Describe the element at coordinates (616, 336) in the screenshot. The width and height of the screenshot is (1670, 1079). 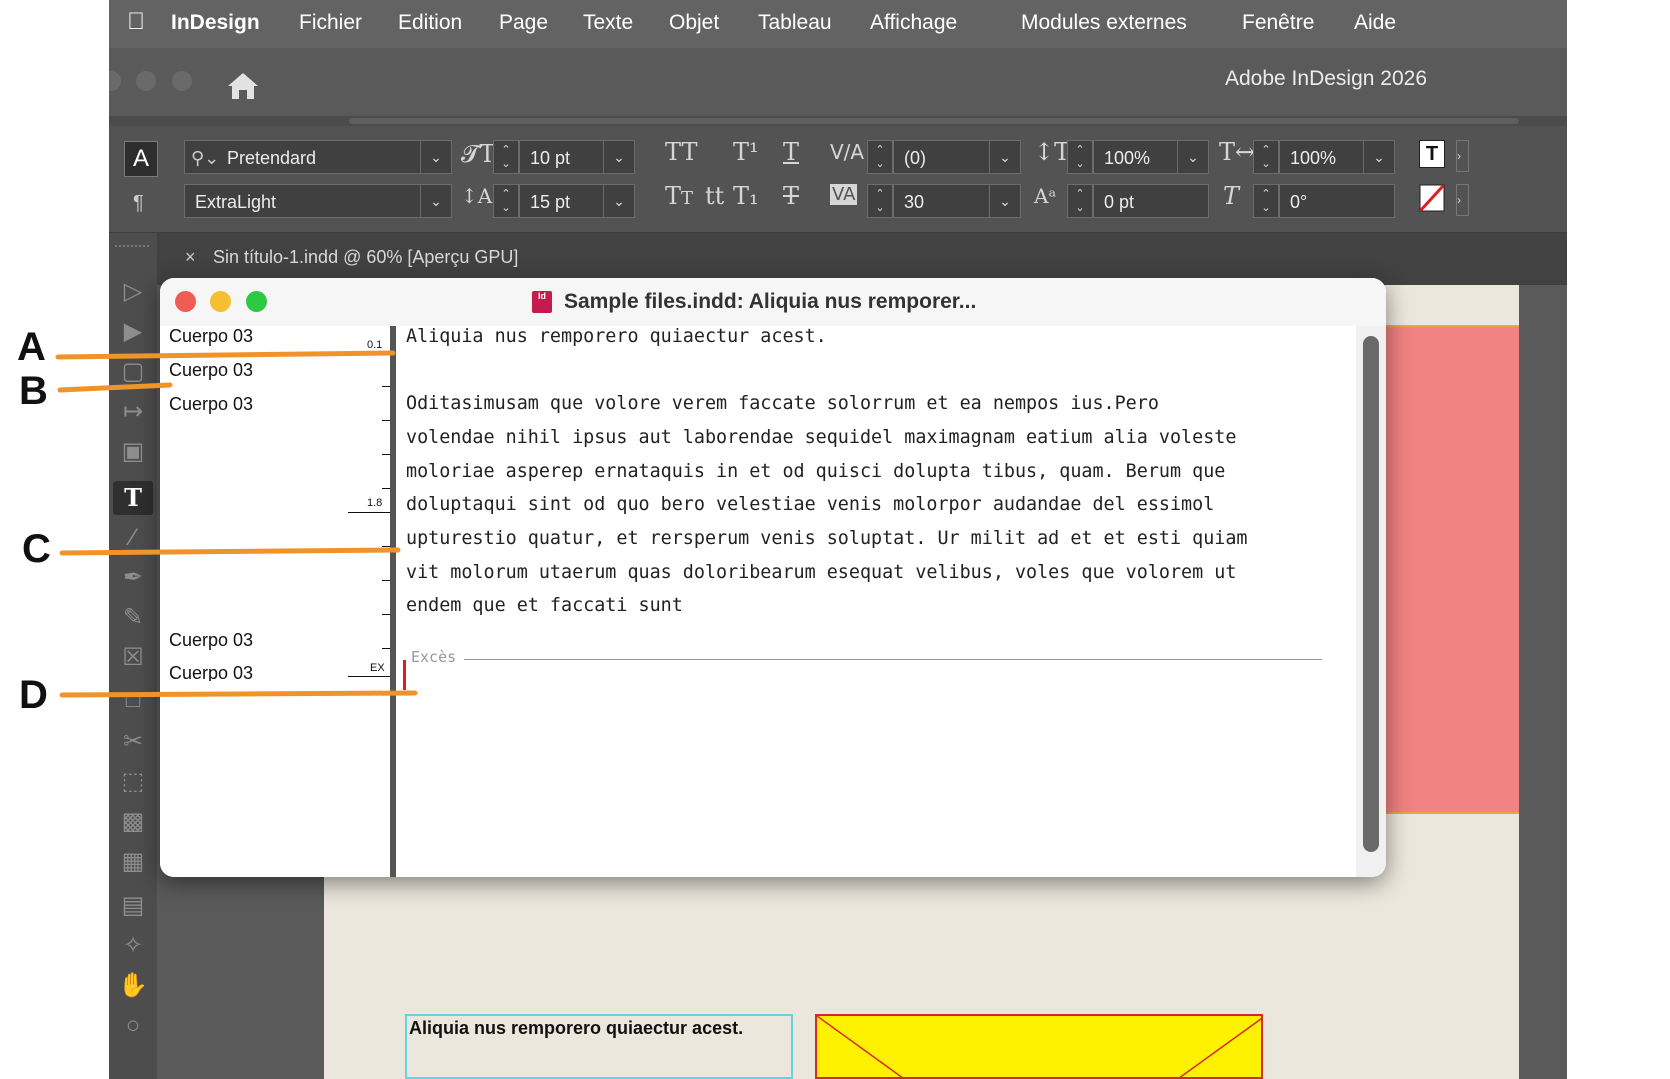
I see `story-line: Aliquia nus remporero quiaectur acest.` at that location.